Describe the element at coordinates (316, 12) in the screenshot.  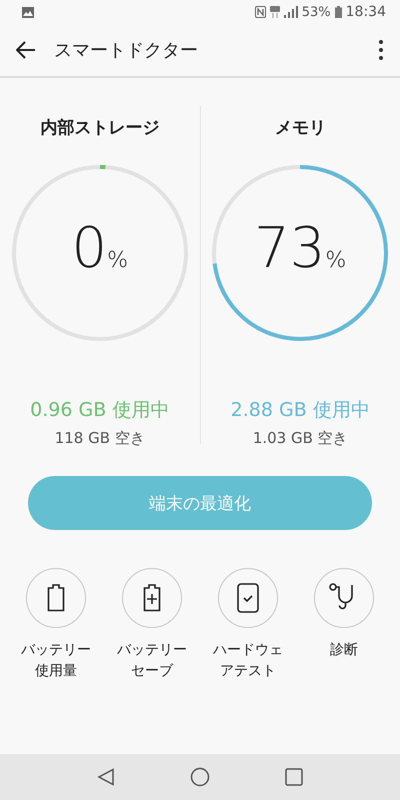
I see `battery-percent: 53%` at that location.